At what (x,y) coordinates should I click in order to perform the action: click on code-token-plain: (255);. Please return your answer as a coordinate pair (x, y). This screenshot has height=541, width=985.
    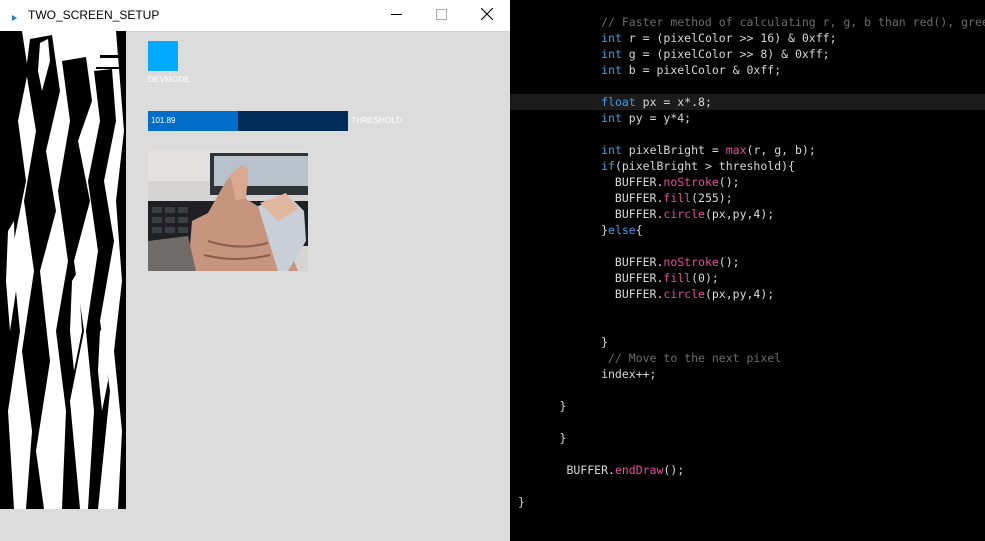
    Looking at the image, I should click on (712, 198).